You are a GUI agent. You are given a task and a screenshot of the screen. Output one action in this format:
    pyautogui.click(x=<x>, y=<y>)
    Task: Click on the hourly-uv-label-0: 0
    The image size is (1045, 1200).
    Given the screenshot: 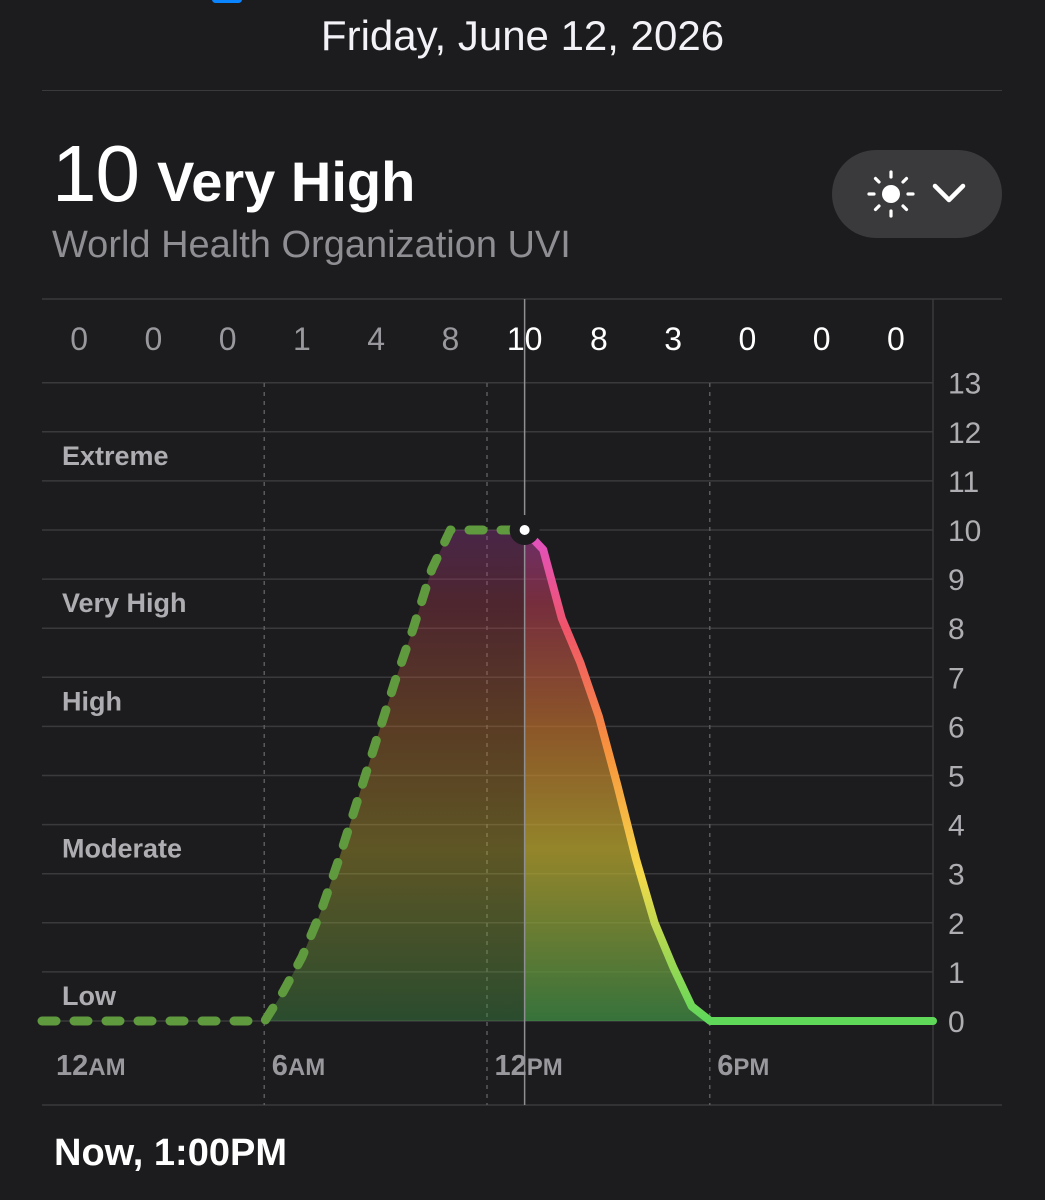 What is the action you would take?
    pyautogui.click(x=79, y=339)
    